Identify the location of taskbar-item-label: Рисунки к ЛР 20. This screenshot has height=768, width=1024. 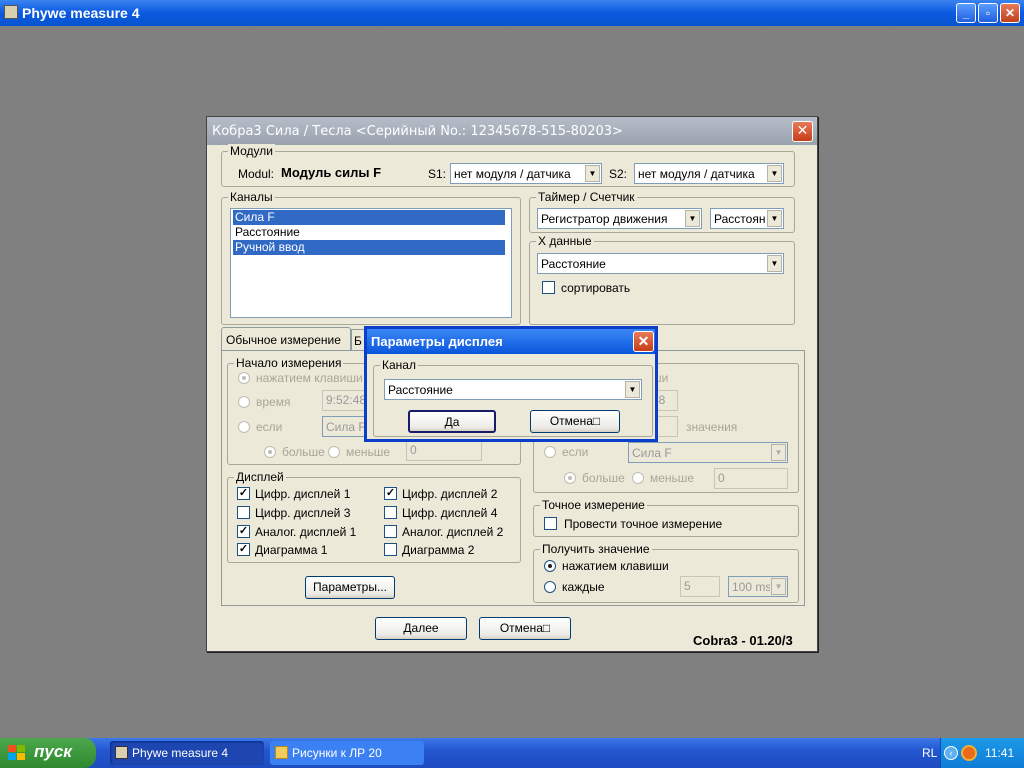
(337, 753).